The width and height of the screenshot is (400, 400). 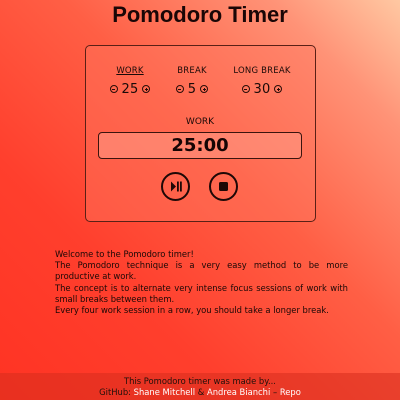 I want to click on author-link-andrea: Andrea Bianchi, so click(x=238, y=392).